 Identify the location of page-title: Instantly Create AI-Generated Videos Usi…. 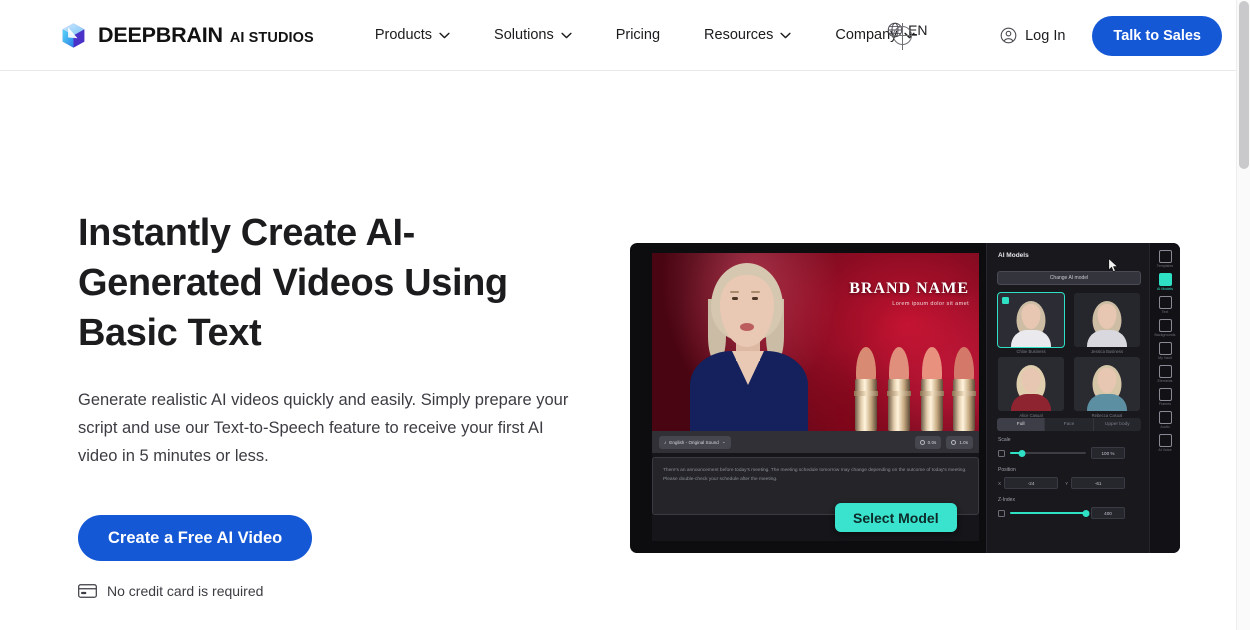
(293, 283).